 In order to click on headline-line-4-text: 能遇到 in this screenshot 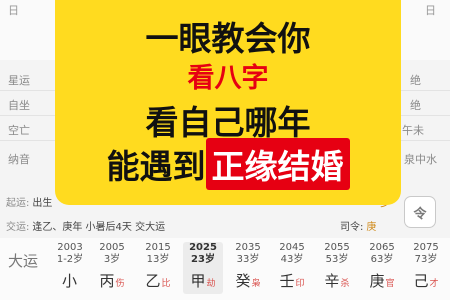, I will do `click(156, 166)`.